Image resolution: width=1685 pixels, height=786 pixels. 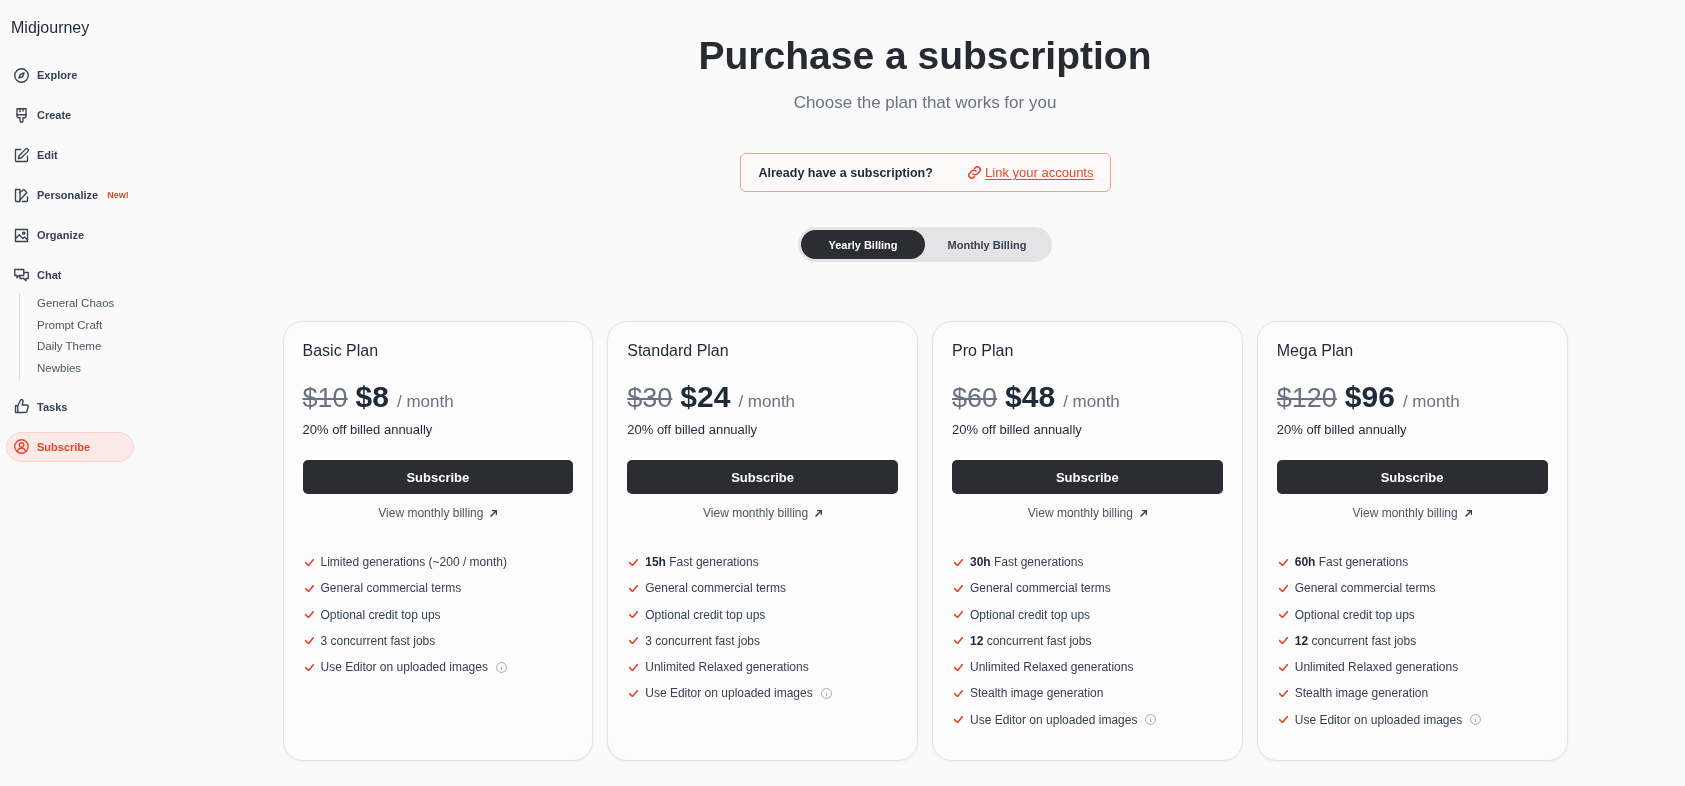 What do you see at coordinates (21, 407) in the screenshot?
I see `thumbs-up-icon` at bounding box center [21, 407].